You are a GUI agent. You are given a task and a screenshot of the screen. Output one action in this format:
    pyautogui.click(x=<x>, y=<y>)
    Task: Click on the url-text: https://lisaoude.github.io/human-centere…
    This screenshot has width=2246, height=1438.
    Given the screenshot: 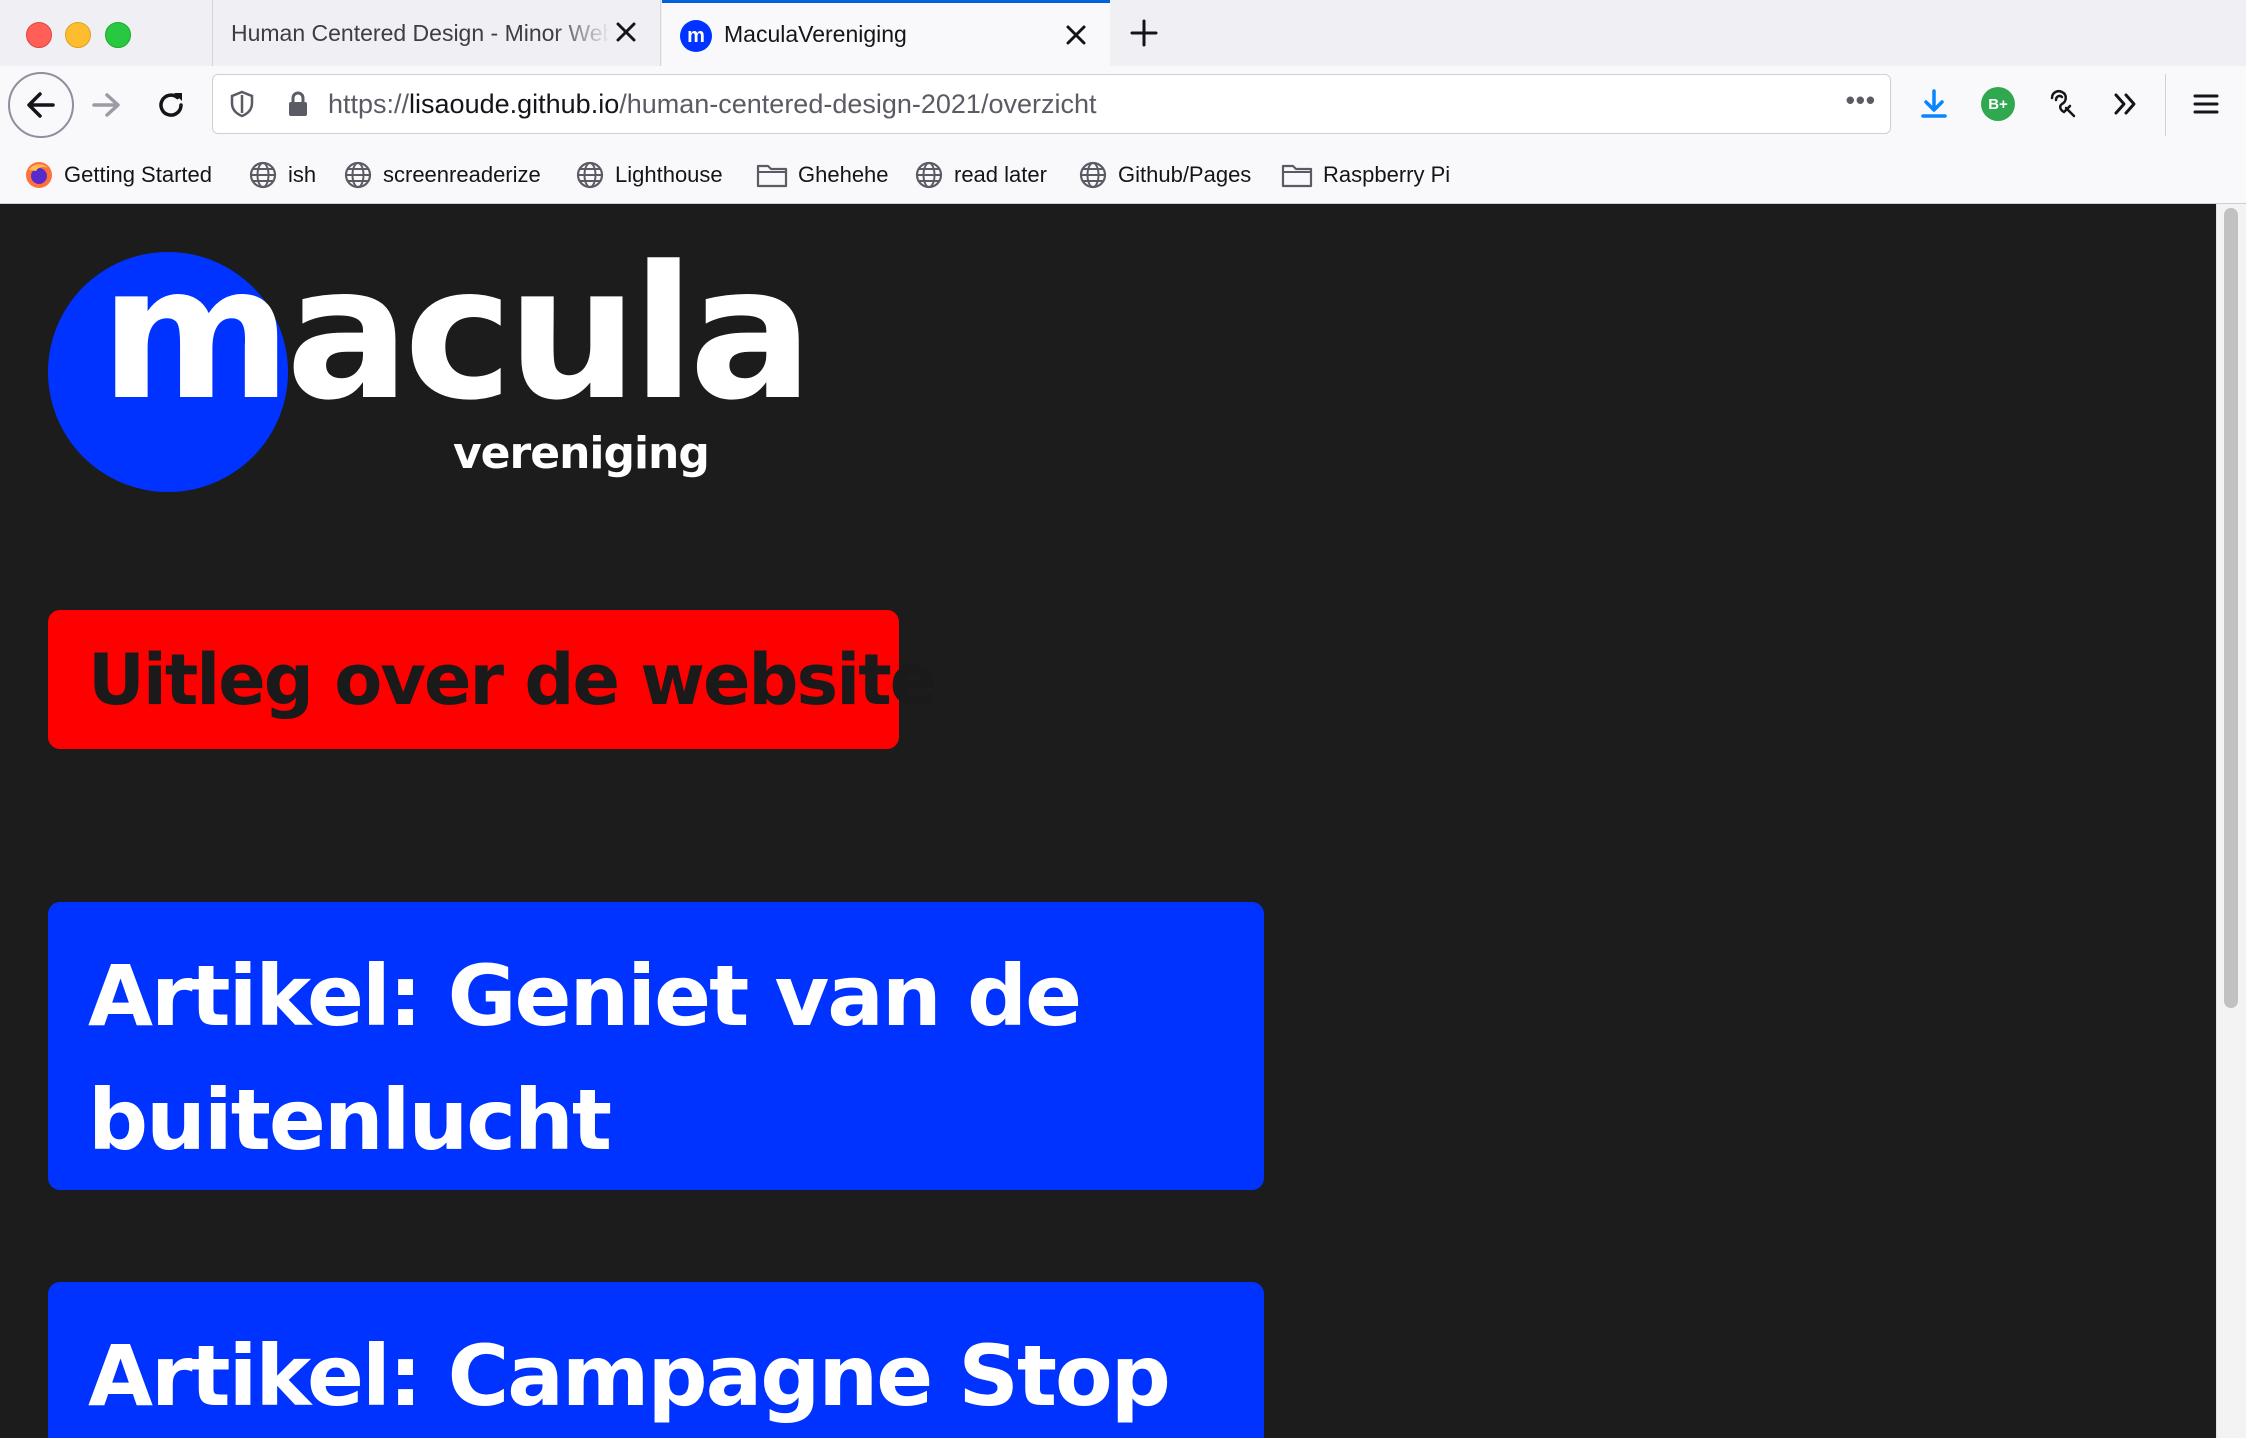 What is the action you would take?
    pyautogui.click(x=712, y=104)
    